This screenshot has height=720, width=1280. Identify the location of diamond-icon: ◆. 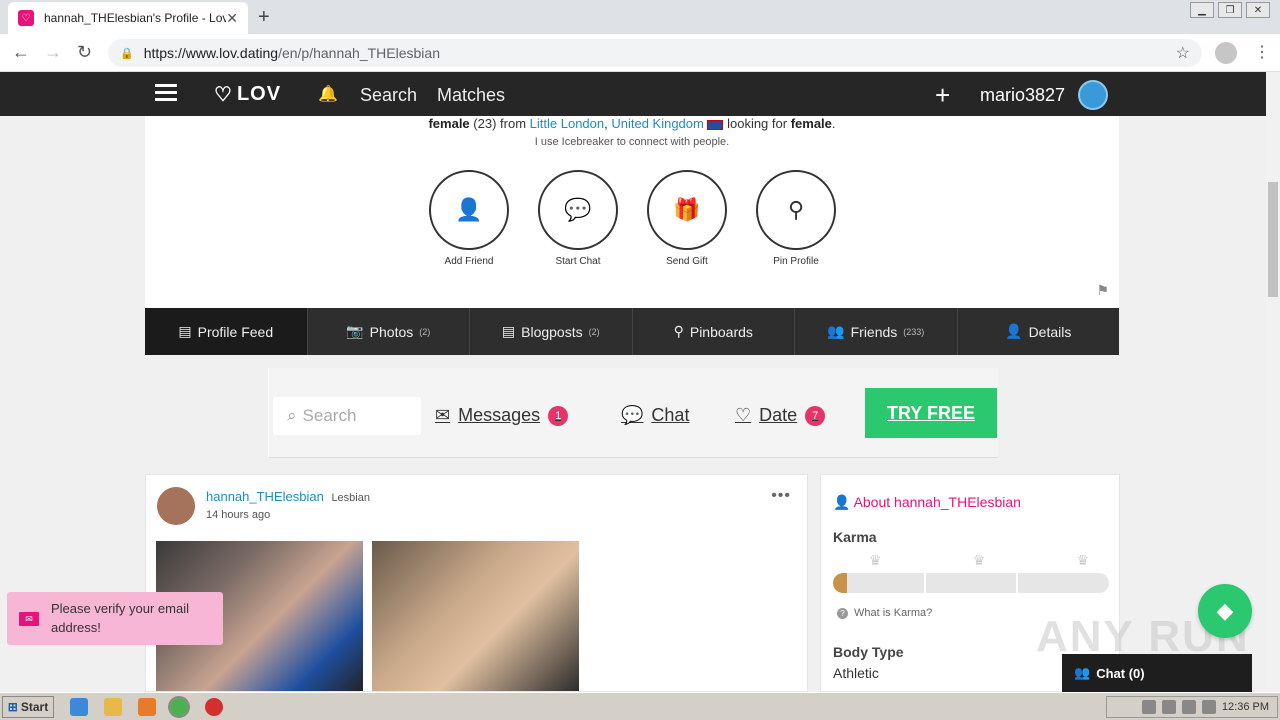
(1225, 611).